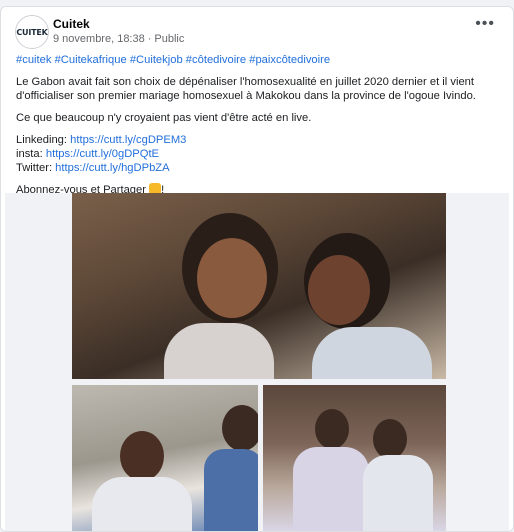 The image size is (514, 532). I want to click on photo-bottom-left, so click(165, 458).